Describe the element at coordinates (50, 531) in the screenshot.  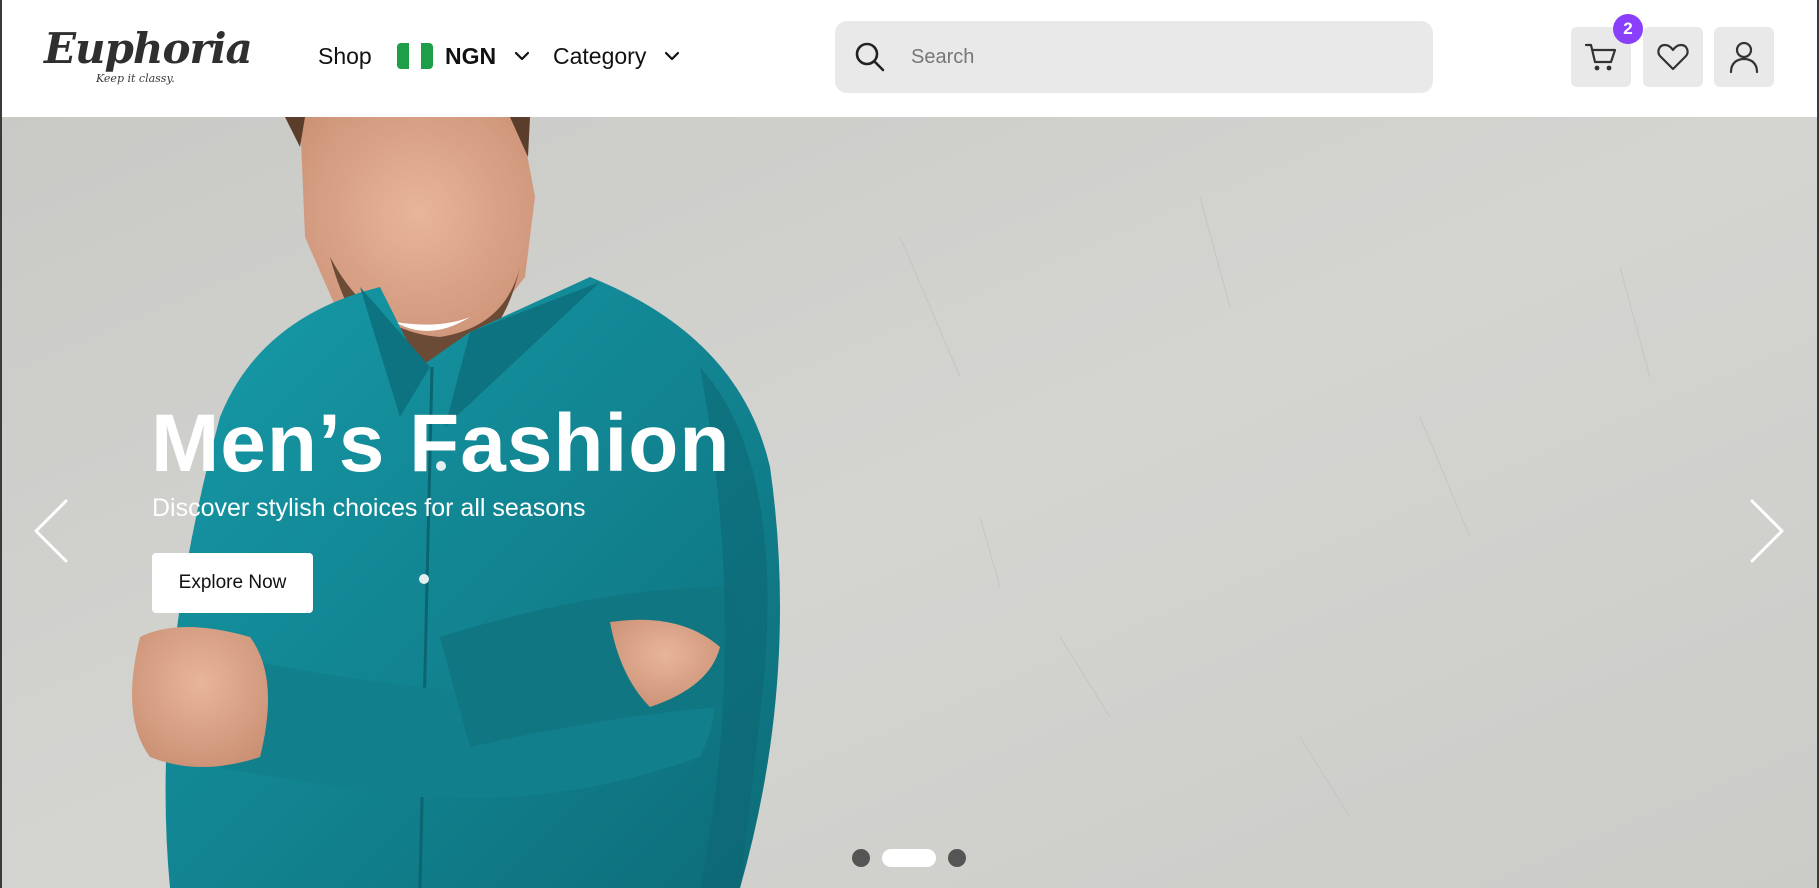
I see `chevron-left-icon` at that location.